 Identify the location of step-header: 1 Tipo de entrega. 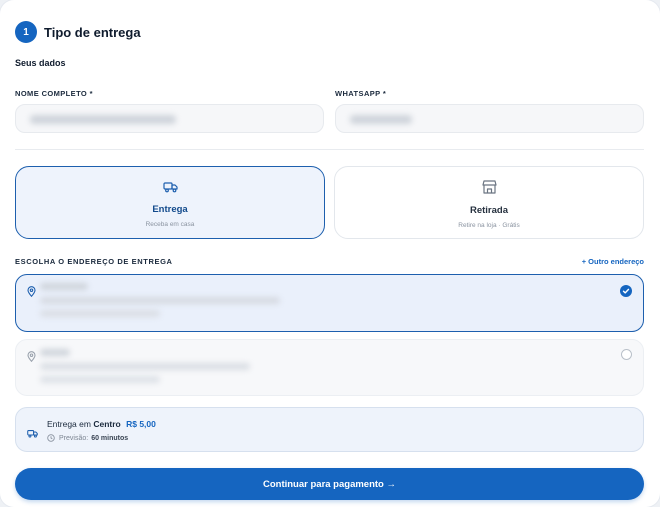
(78, 32).